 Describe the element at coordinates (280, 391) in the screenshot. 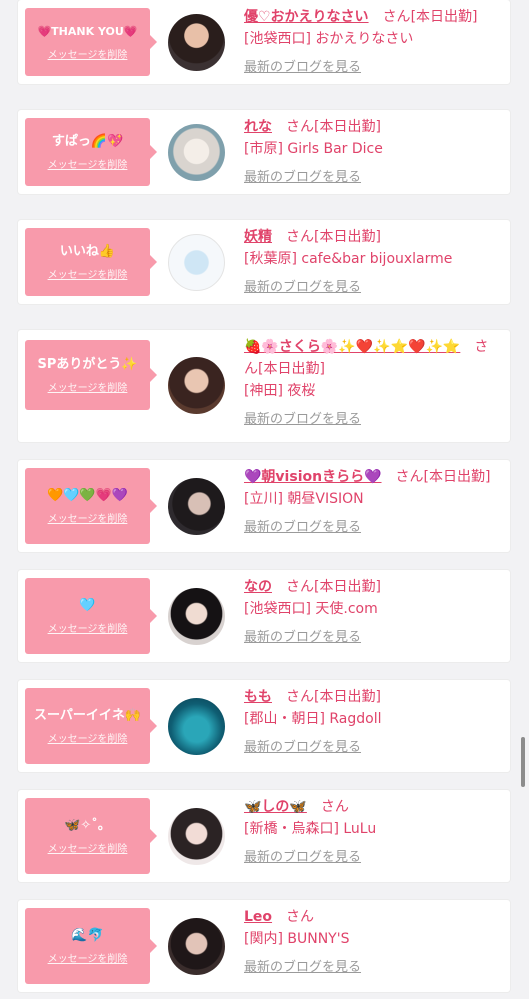

I see `shop-name: [神田] 夜桜` at that location.